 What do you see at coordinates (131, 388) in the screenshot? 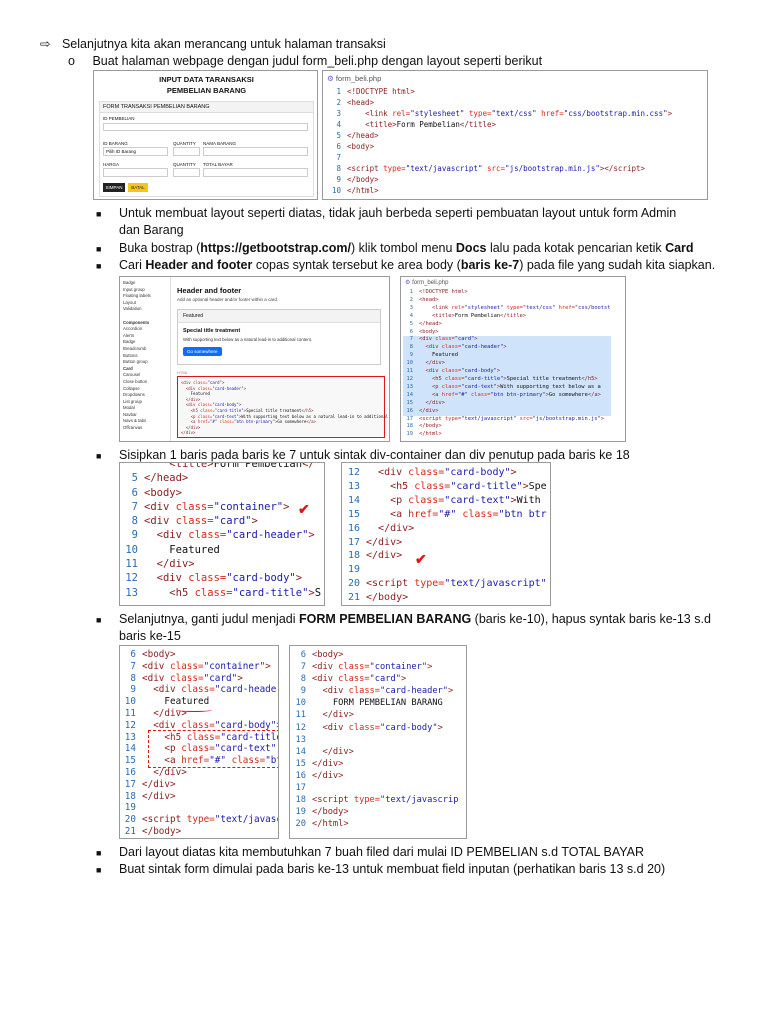
I see `docs-sidebar-item: Collapse` at bounding box center [131, 388].